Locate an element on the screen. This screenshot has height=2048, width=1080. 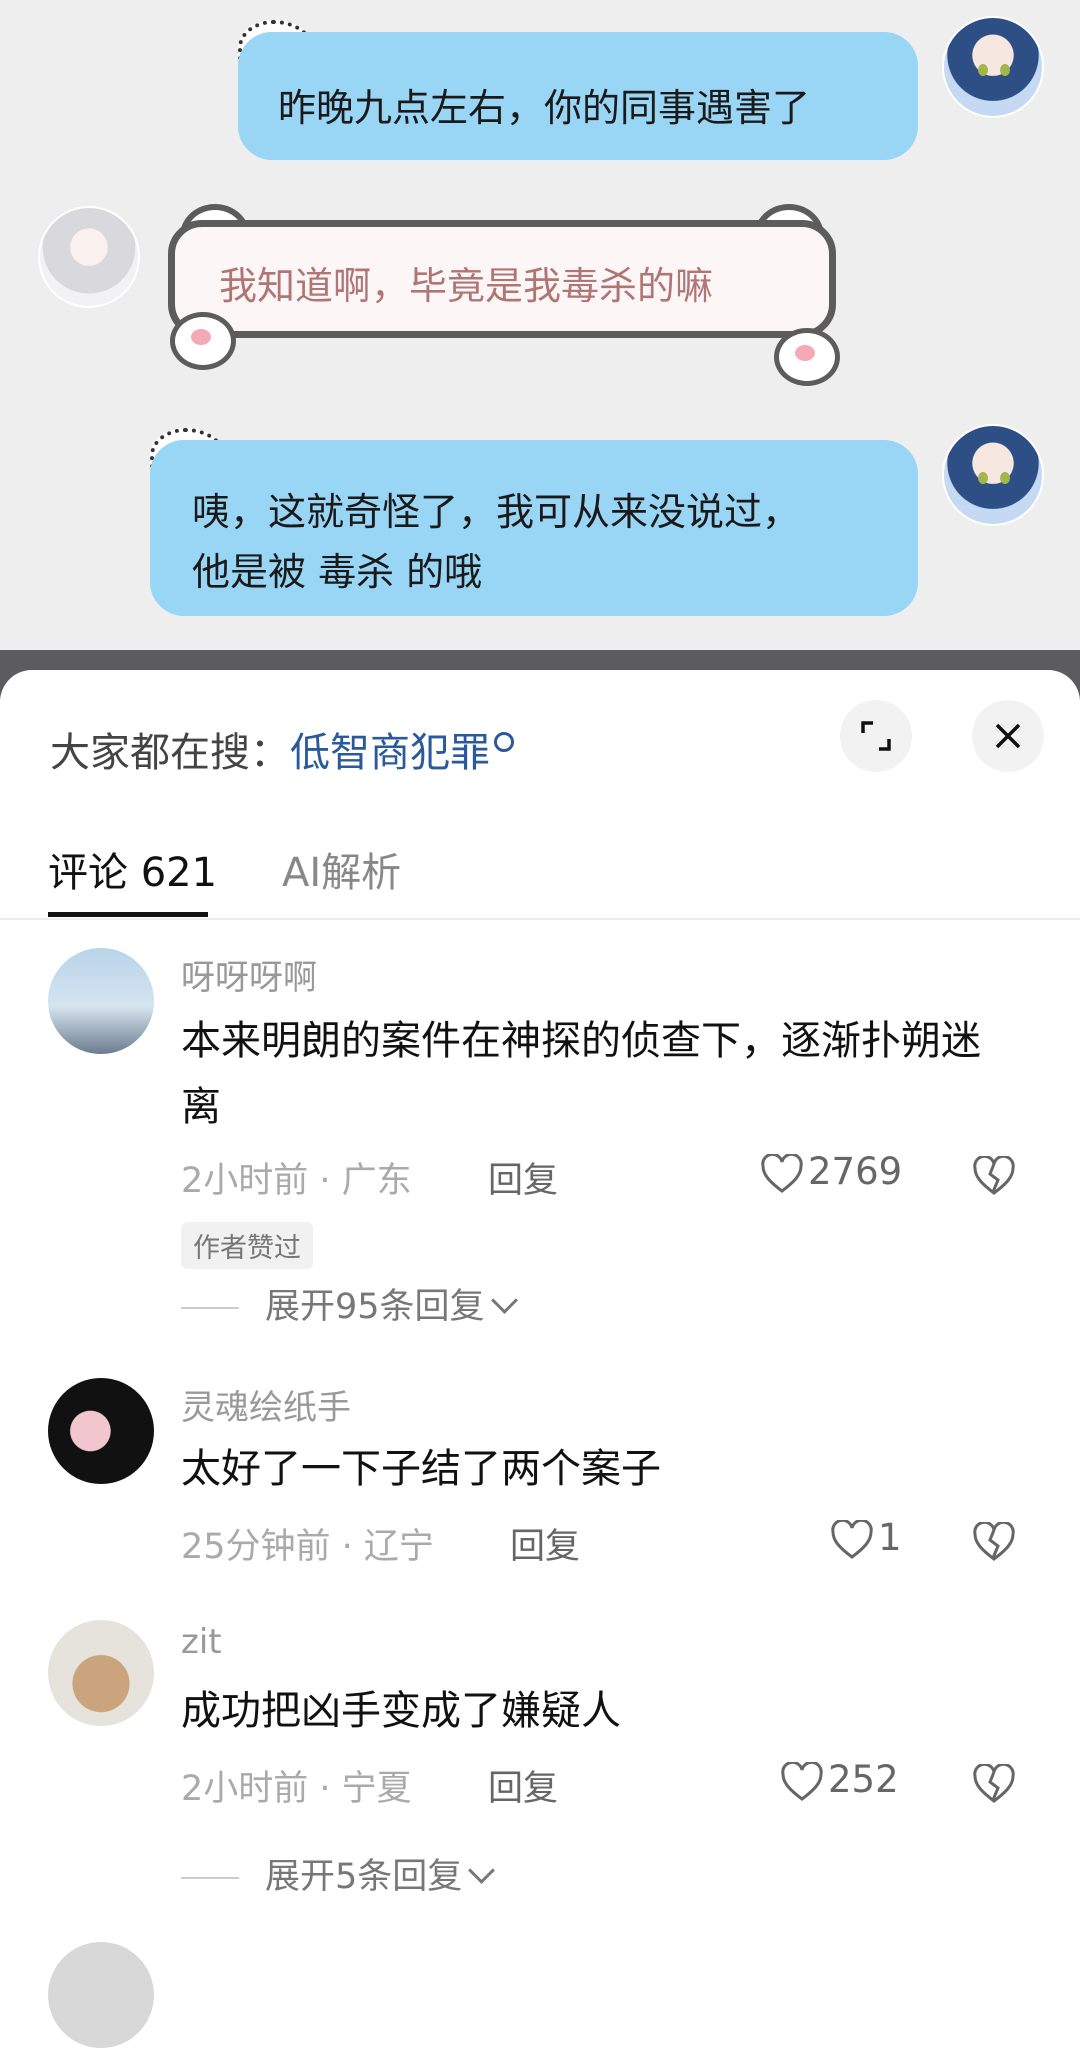
like-button: 2769 is located at coordinates (831, 1172).